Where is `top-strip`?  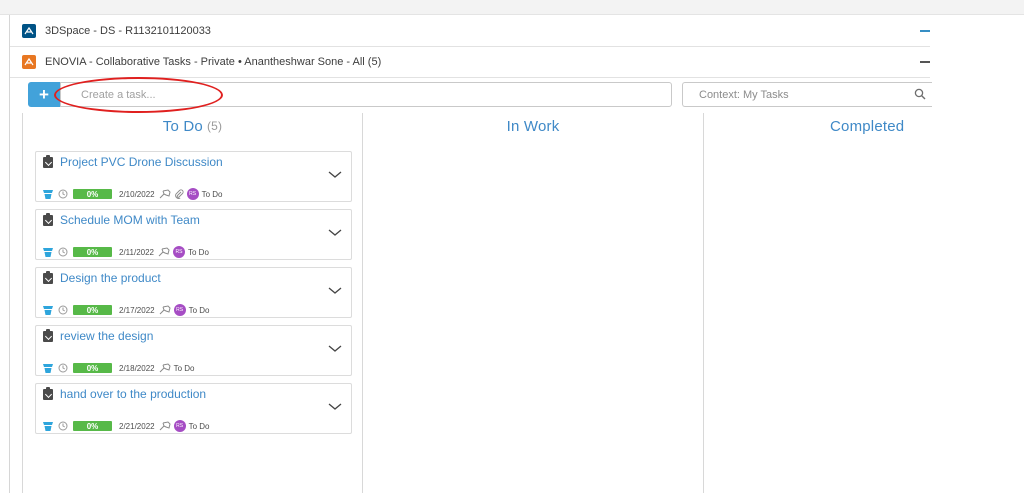 top-strip is located at coordinates (512, 7).